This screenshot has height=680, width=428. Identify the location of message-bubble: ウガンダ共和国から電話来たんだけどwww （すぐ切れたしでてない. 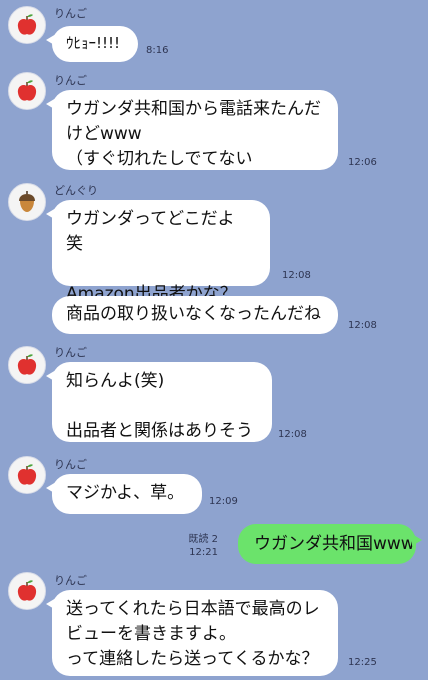
(192, 130).